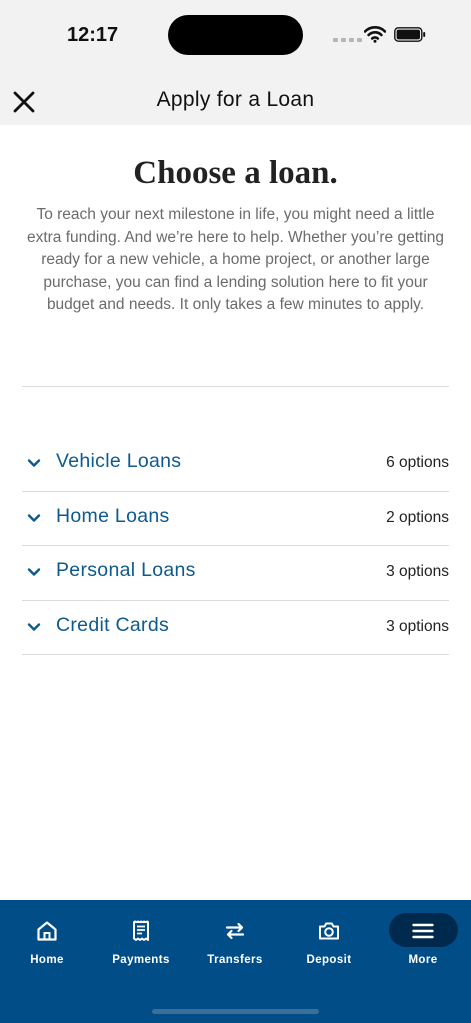 This screenshot has width=471, height=1023. I want to click on battery-icon, so click(410, 34).